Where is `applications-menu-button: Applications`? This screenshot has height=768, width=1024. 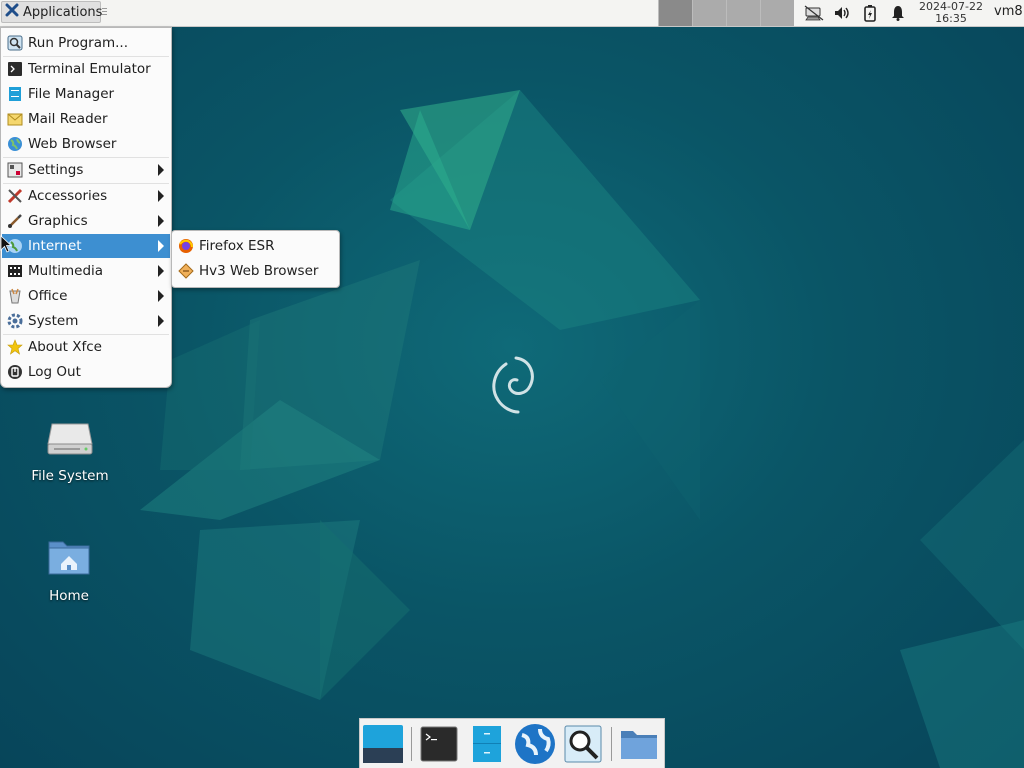
applications-menu-button: Applications is located at coordinates (52, 12).